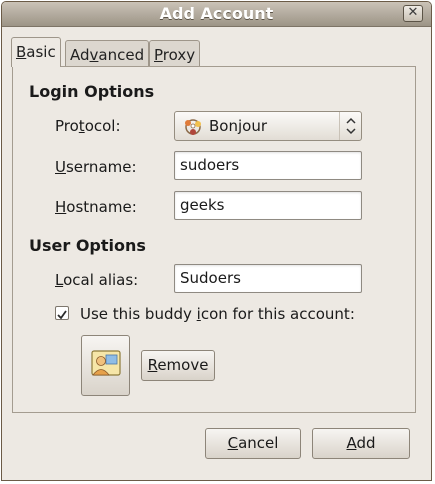  I want to click on buddy-icon-button, so click(105, 365).